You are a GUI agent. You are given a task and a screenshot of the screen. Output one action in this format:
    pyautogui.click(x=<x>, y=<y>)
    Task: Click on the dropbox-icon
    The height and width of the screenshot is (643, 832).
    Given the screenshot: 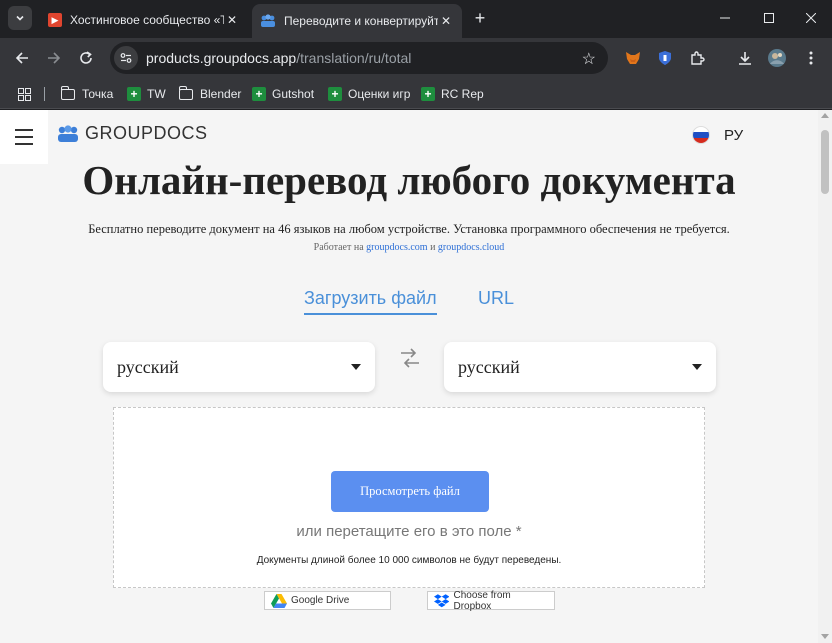 What is the action you would take?
    pyautogui.click(x=442, y=600)
    